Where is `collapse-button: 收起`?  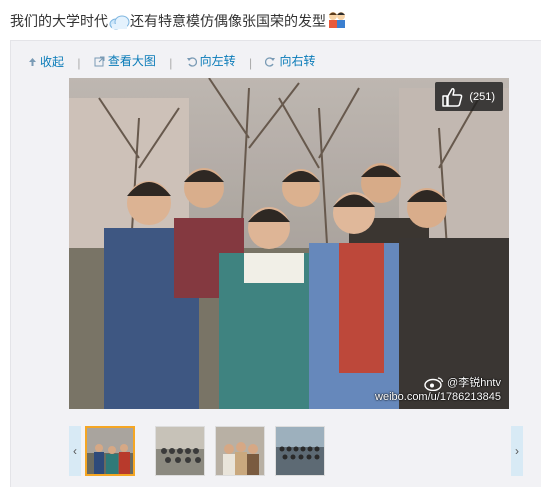
collapse-button: 收起 is located at coordinates (46, 62).